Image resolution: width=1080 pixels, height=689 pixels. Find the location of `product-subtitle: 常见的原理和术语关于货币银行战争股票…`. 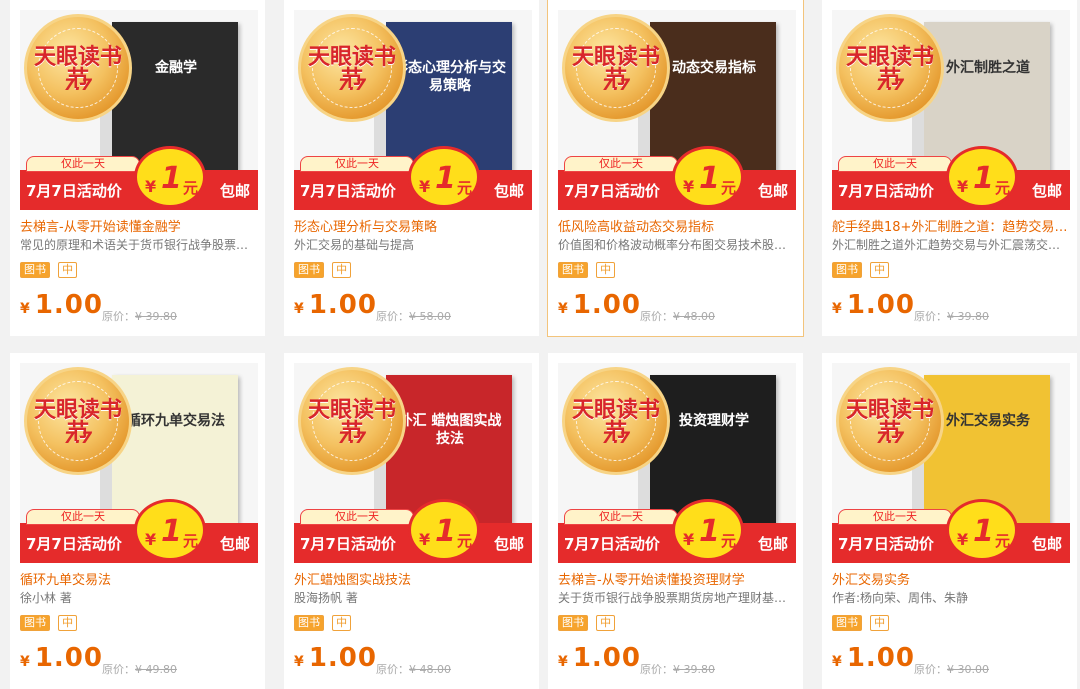

product-subtitle: 常见的原理和术语关于货币银行战争股票… is located at coordinates (134, 245).